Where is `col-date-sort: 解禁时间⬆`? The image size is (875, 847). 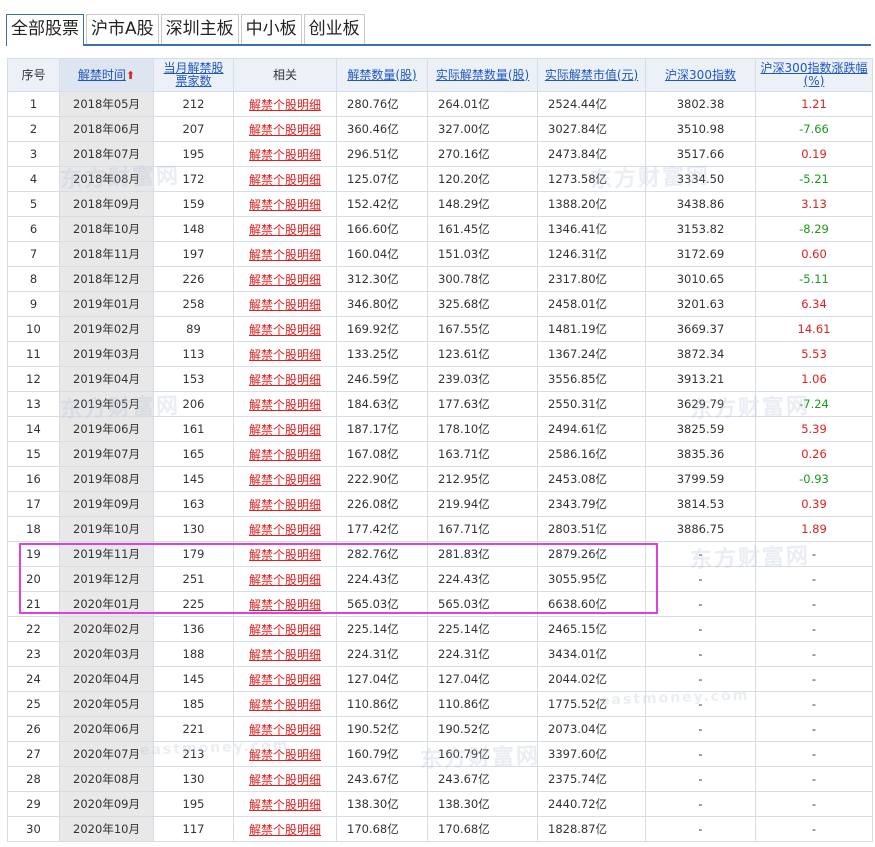
col-date-sort: 解禁时间⬆ is located at coordinates (106, 75).